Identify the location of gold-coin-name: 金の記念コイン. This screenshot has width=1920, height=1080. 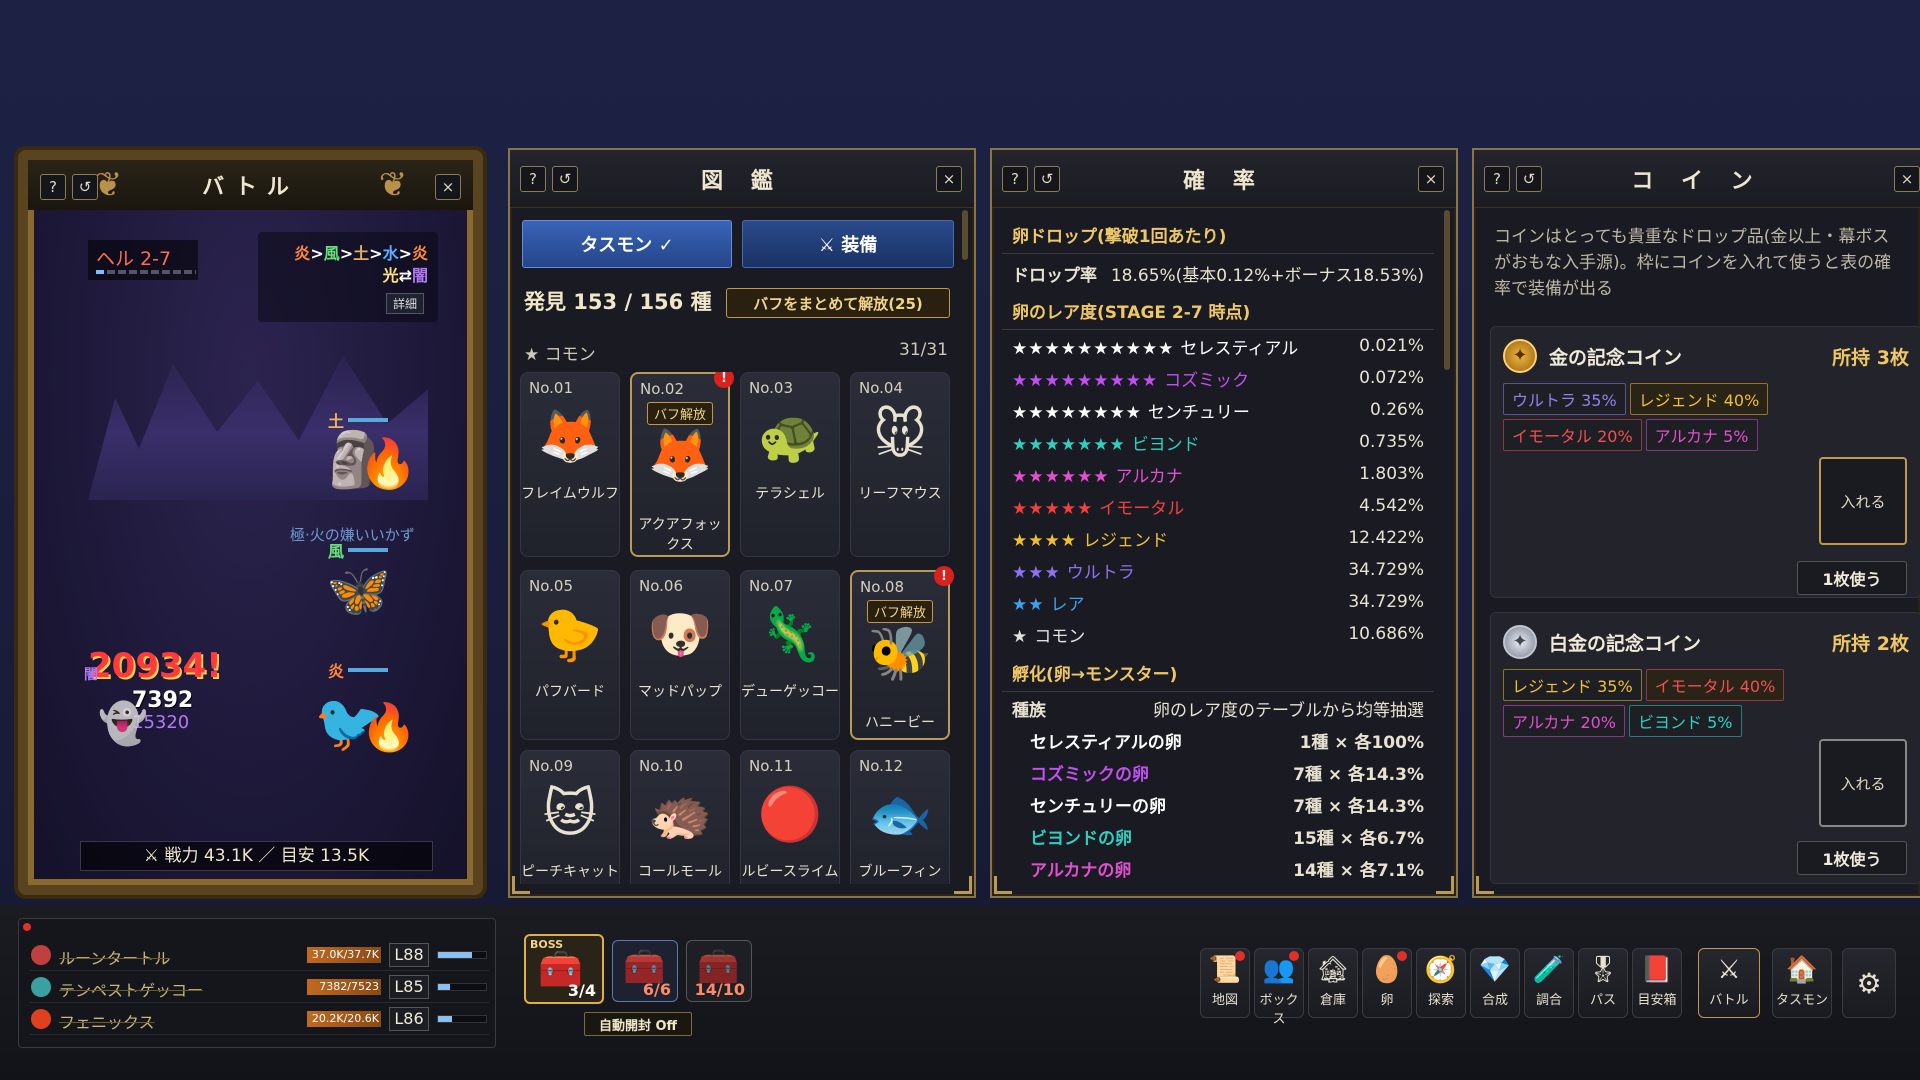
(1616, 358).